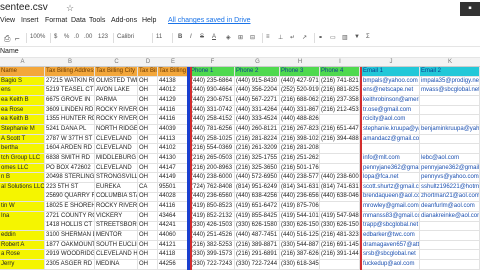 The height and width of the screenshot is (270, 480). Describe the element at coordinates (340, 110) in the screenshot. I see `table-cell: (216) 212-4536` at that location.